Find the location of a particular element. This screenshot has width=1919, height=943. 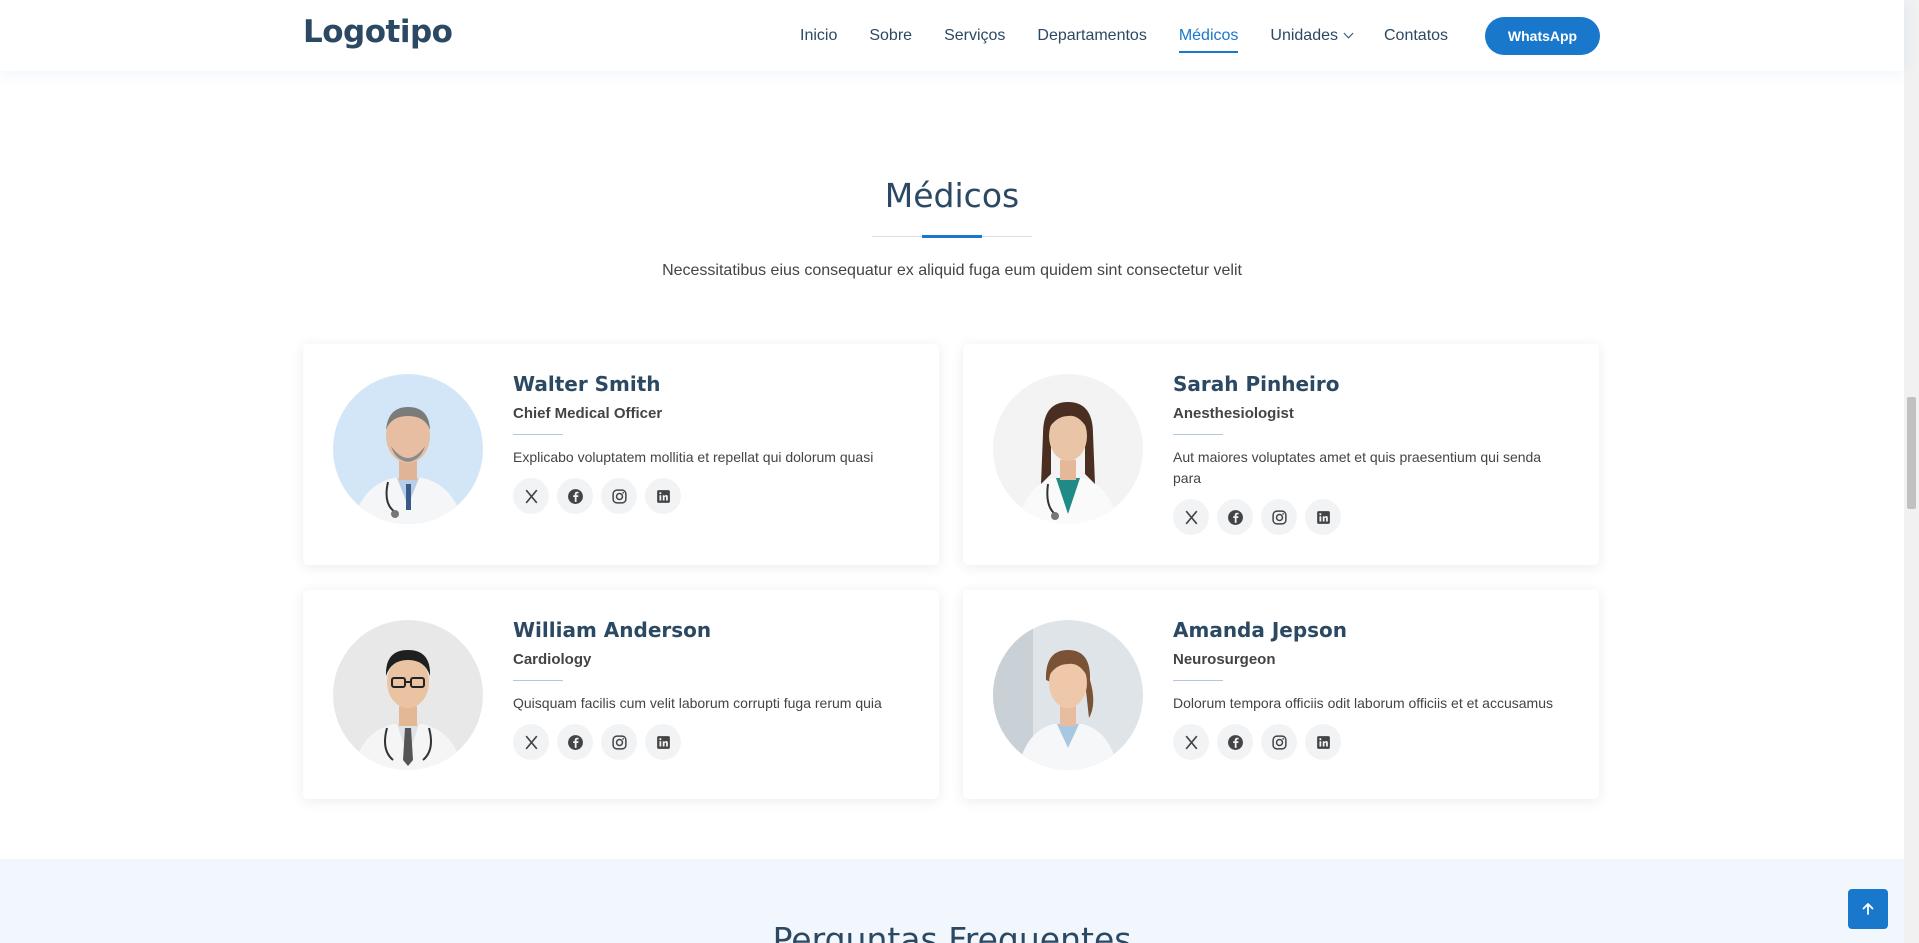

arrow-up-icon is located at coordinates (1868, 909).